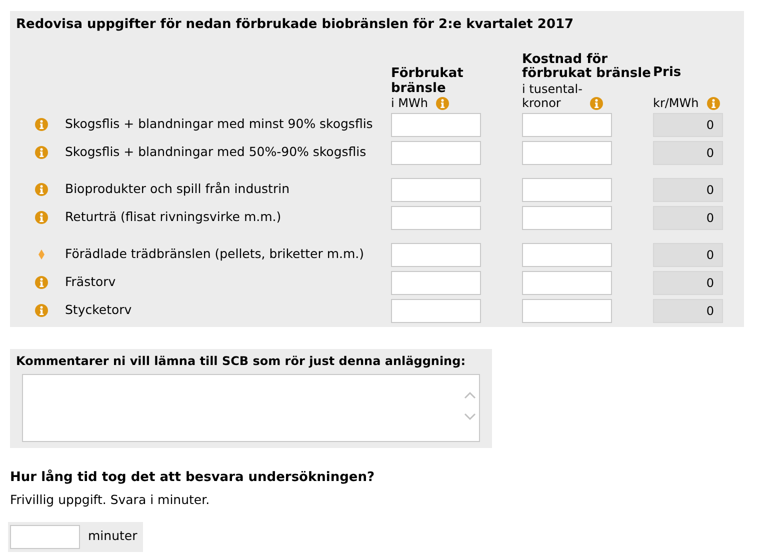  Describe the element at coordinates (667, 73) in the screenshot. I see `column-header: Pris` at that location.